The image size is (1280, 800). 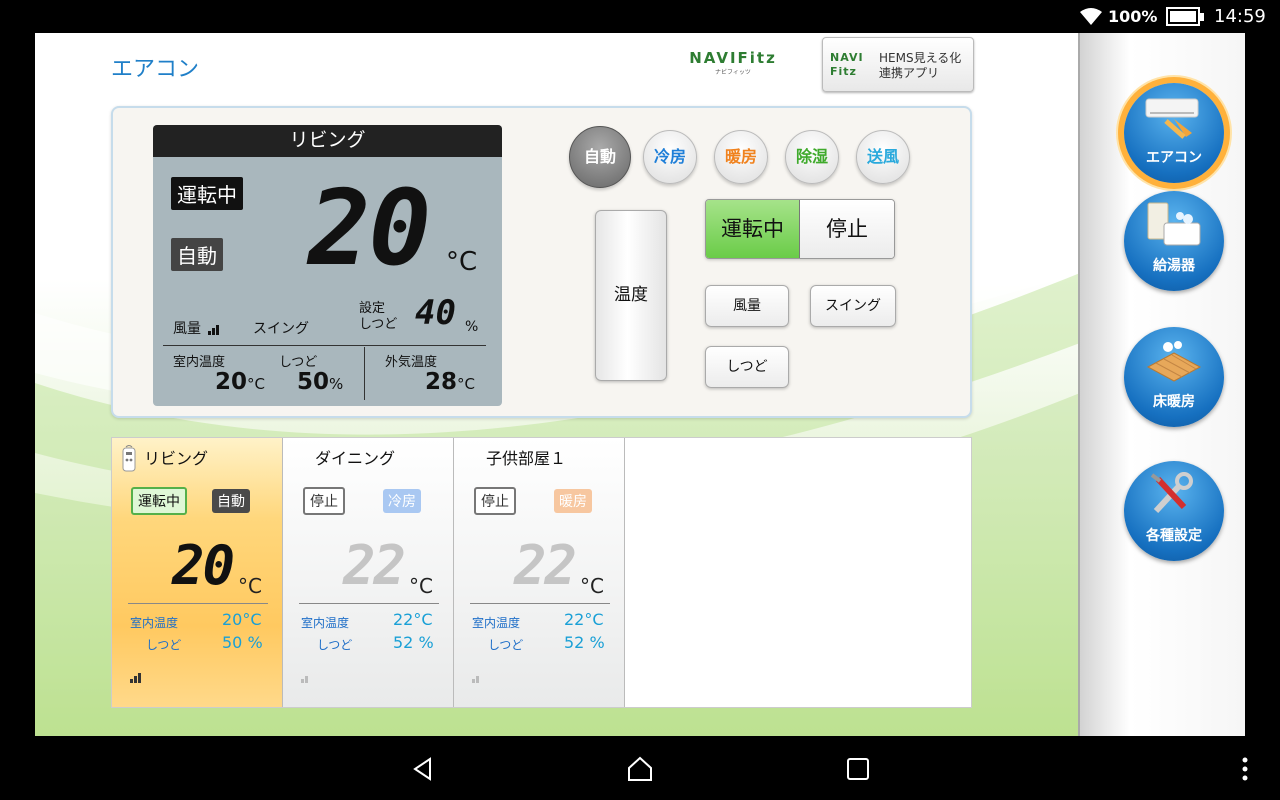 What do you see at coordinates (129, 458) in the screenshot?
I see `remote-icon` at bounding box center [129, 458].